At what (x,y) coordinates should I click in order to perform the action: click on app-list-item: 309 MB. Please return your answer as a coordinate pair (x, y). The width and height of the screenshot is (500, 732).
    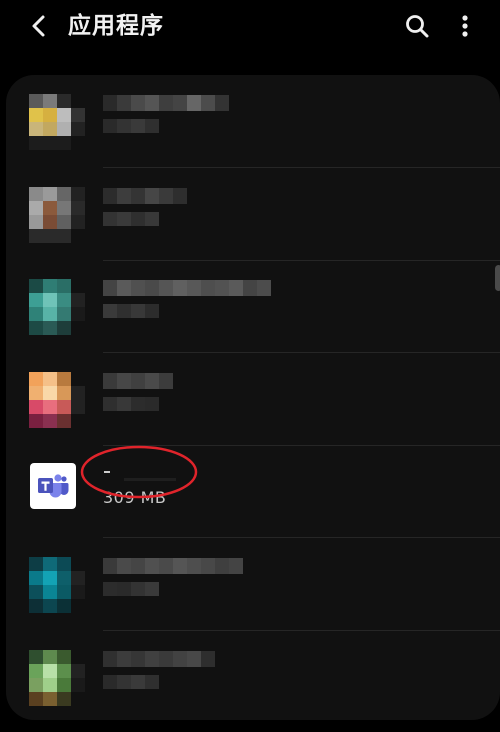
    Looking at the image, I should click on (253, 491).